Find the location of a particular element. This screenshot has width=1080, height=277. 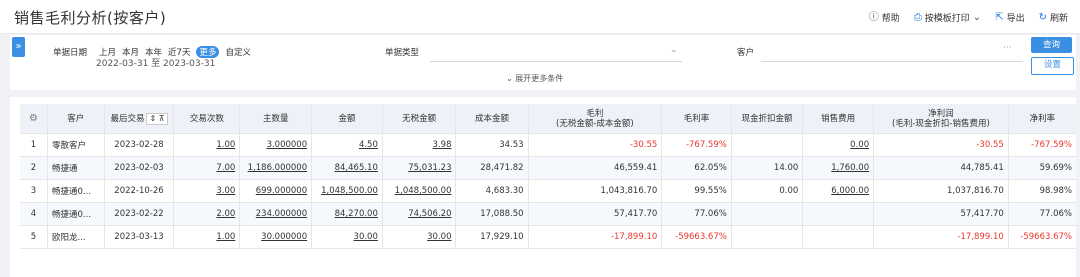

cell-net: 44,785.41 is located at coordinates (941, 168).